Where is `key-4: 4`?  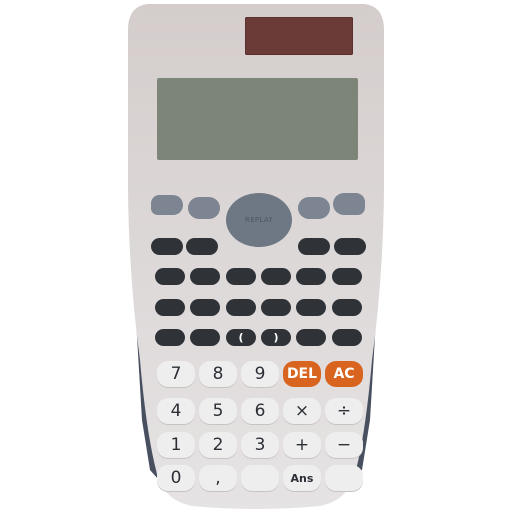
key-4: 4 is located at coordinates (176, 411).